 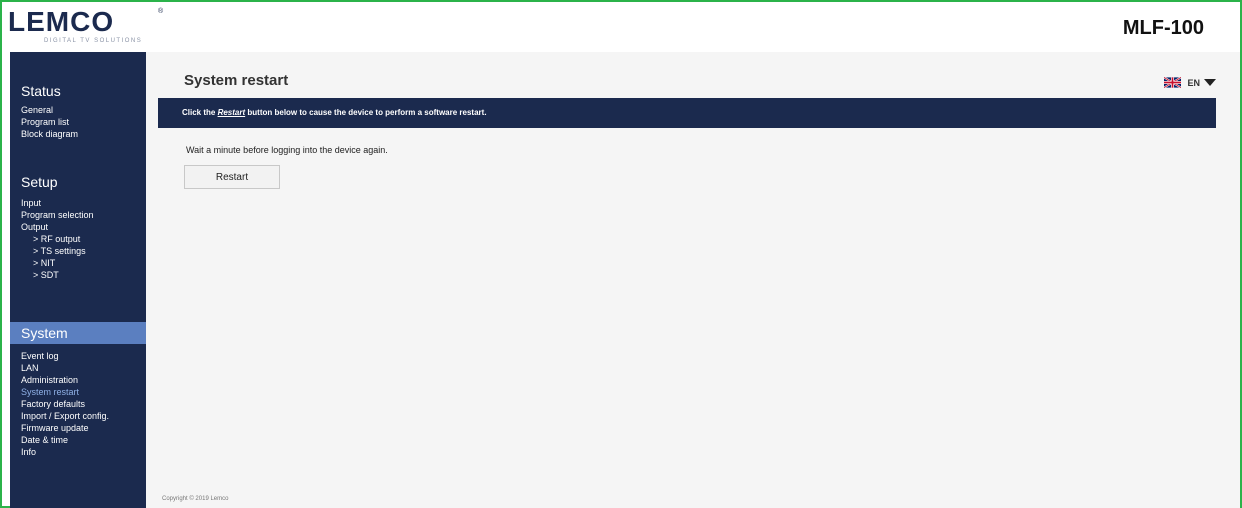 I want to click on banner-restart-emphasis: Restart, so click(x=231, y=112).